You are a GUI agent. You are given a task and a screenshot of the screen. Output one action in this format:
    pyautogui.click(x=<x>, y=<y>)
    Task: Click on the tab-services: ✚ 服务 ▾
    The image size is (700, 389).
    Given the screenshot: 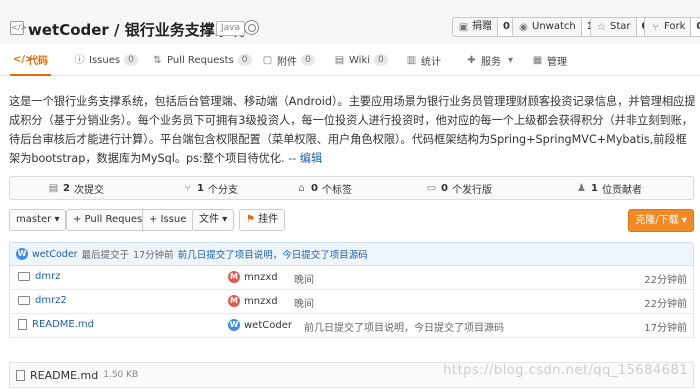 What is the action you would take?
    pyautogui.click(x=491, y=60)
    